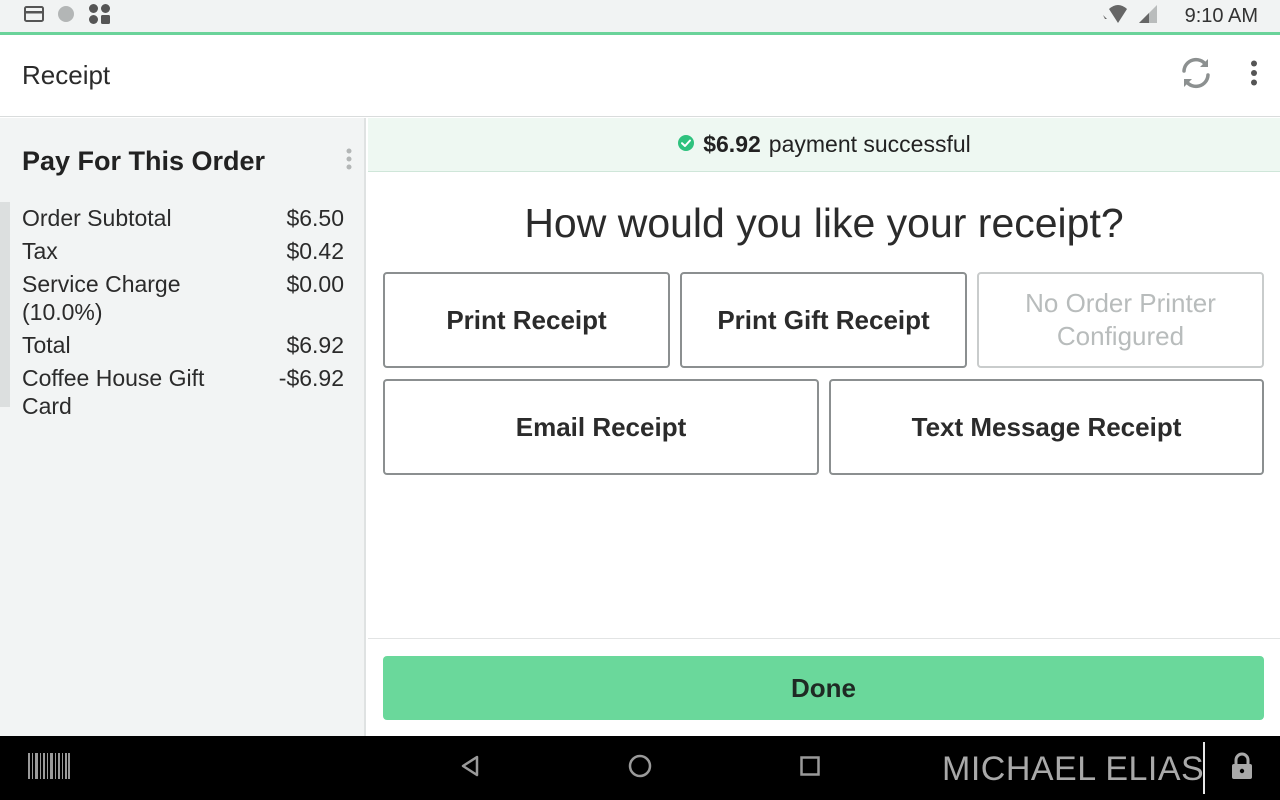 The image size is (1280, 800). I want to click on print-gift-receipt-button: Print Gift Receipt, so click(823, 320).